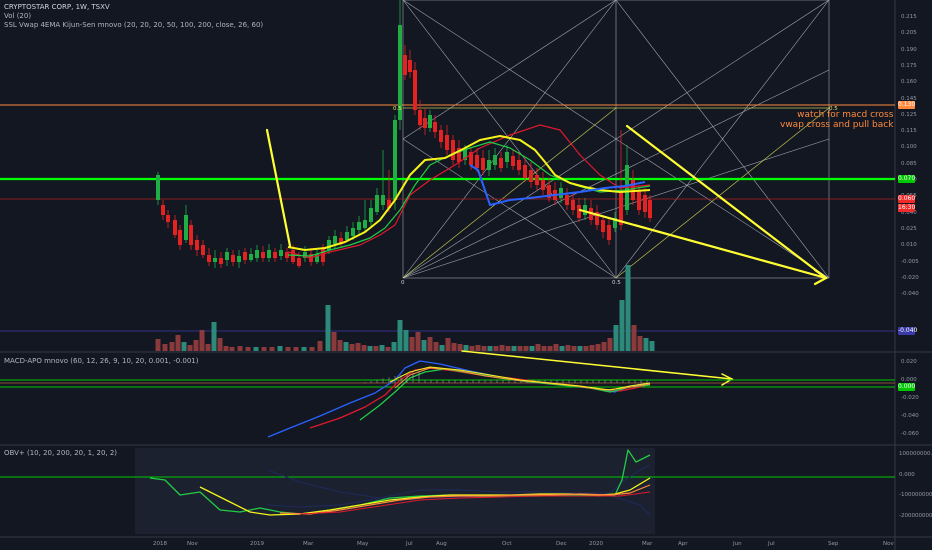  I want to click on time-tick-label: May, so click(363, 544).